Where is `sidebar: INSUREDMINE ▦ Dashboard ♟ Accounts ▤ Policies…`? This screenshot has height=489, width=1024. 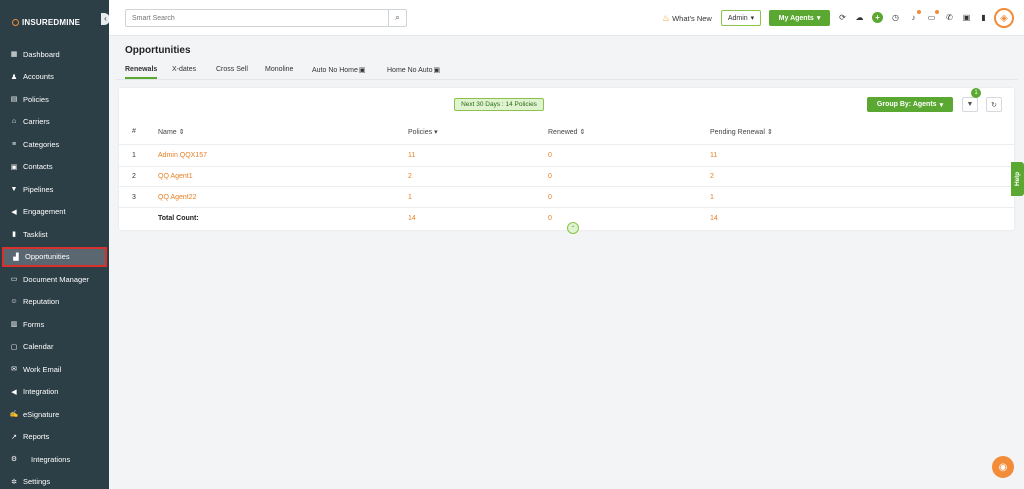 sidebar: INSUREDMINE ▦ Dashboard ♟ Accounts ▤ Policies… is located at coordinates (54, 244).